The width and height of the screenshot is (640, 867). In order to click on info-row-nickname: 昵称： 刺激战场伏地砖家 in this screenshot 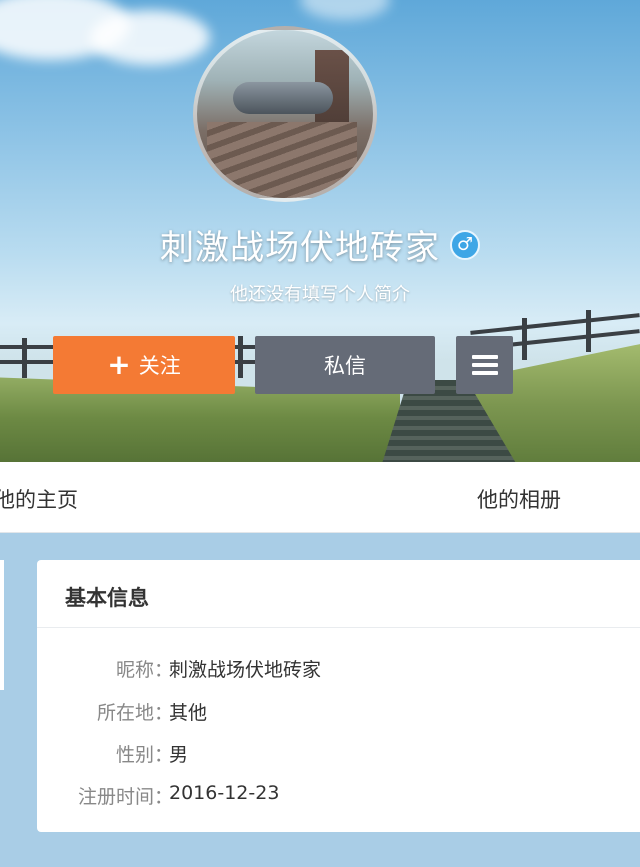, I will do `click(338, 670)`.